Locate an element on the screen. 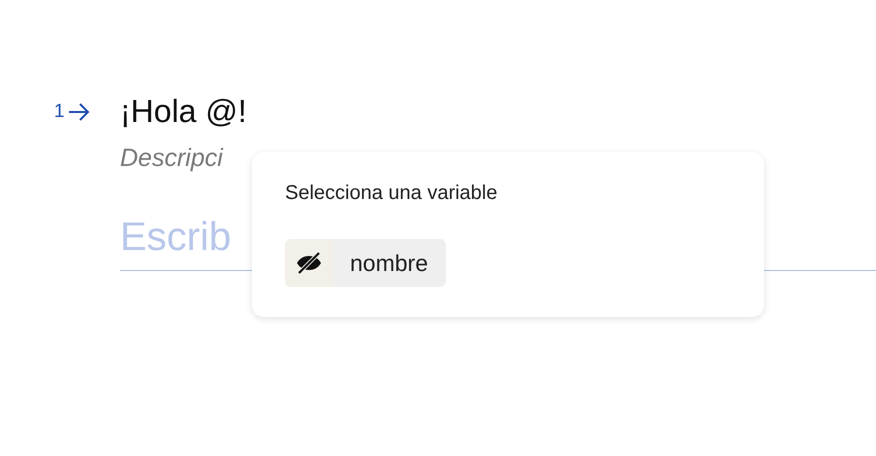  question-title: ¡Hola @! is located at coordinates (183, 111).